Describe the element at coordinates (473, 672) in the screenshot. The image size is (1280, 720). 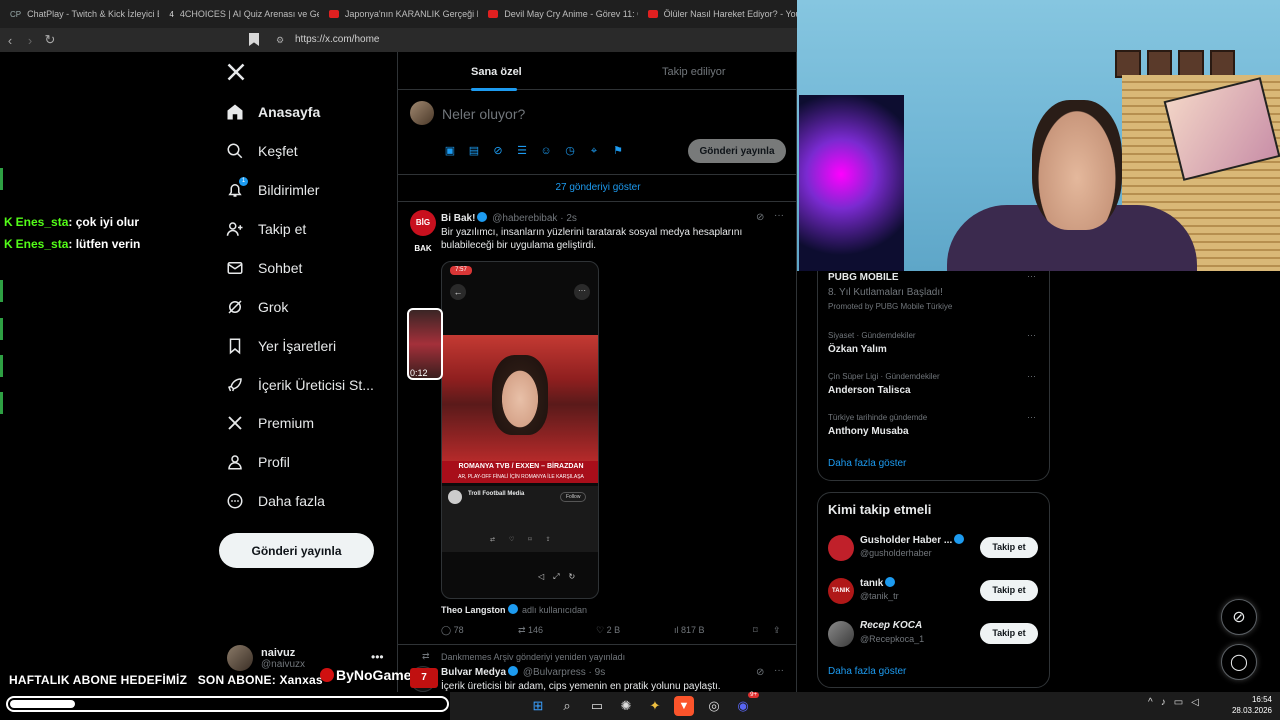
I see `tweet-author: Bulvar Medya` at that location.